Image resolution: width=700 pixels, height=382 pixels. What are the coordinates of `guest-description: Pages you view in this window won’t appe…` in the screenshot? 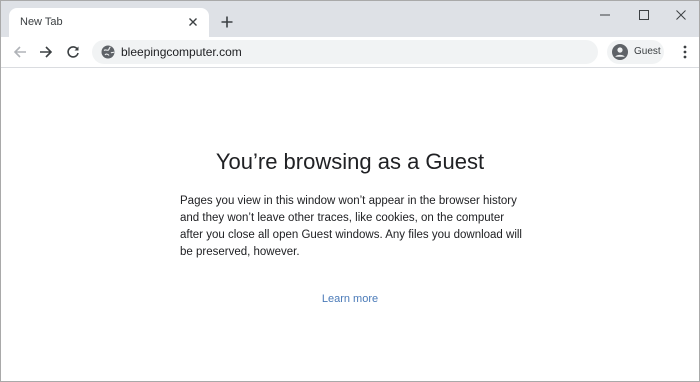 It's located at (351, 226).